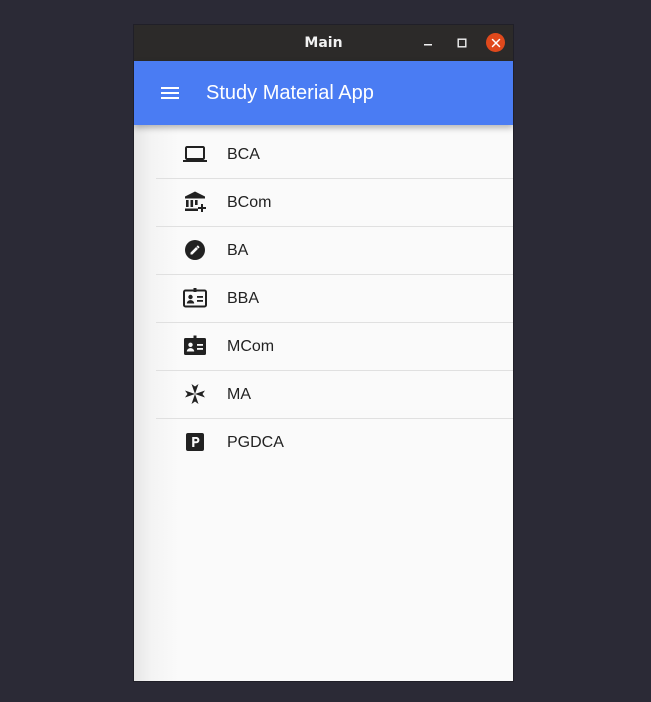 The height and width of the screenshot is (702, 651). I want to click on hamburger-menu-icon, so click(170, 93).